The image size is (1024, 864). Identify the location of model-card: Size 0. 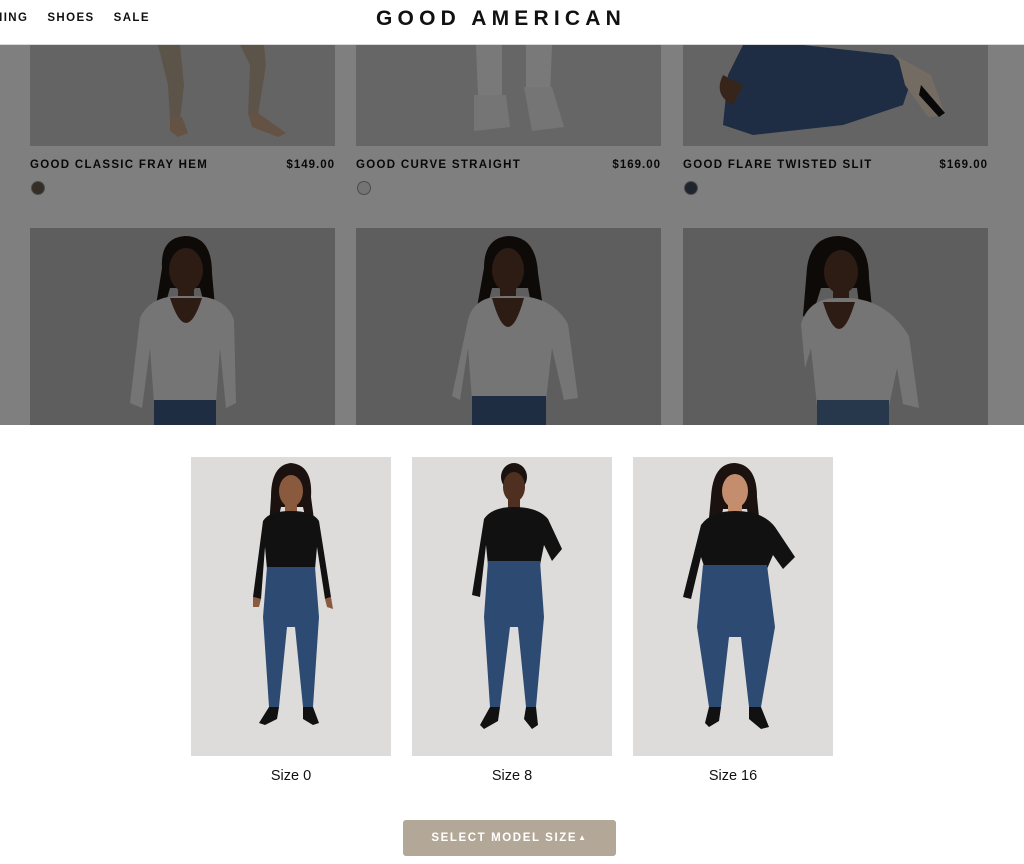
(291, 620).